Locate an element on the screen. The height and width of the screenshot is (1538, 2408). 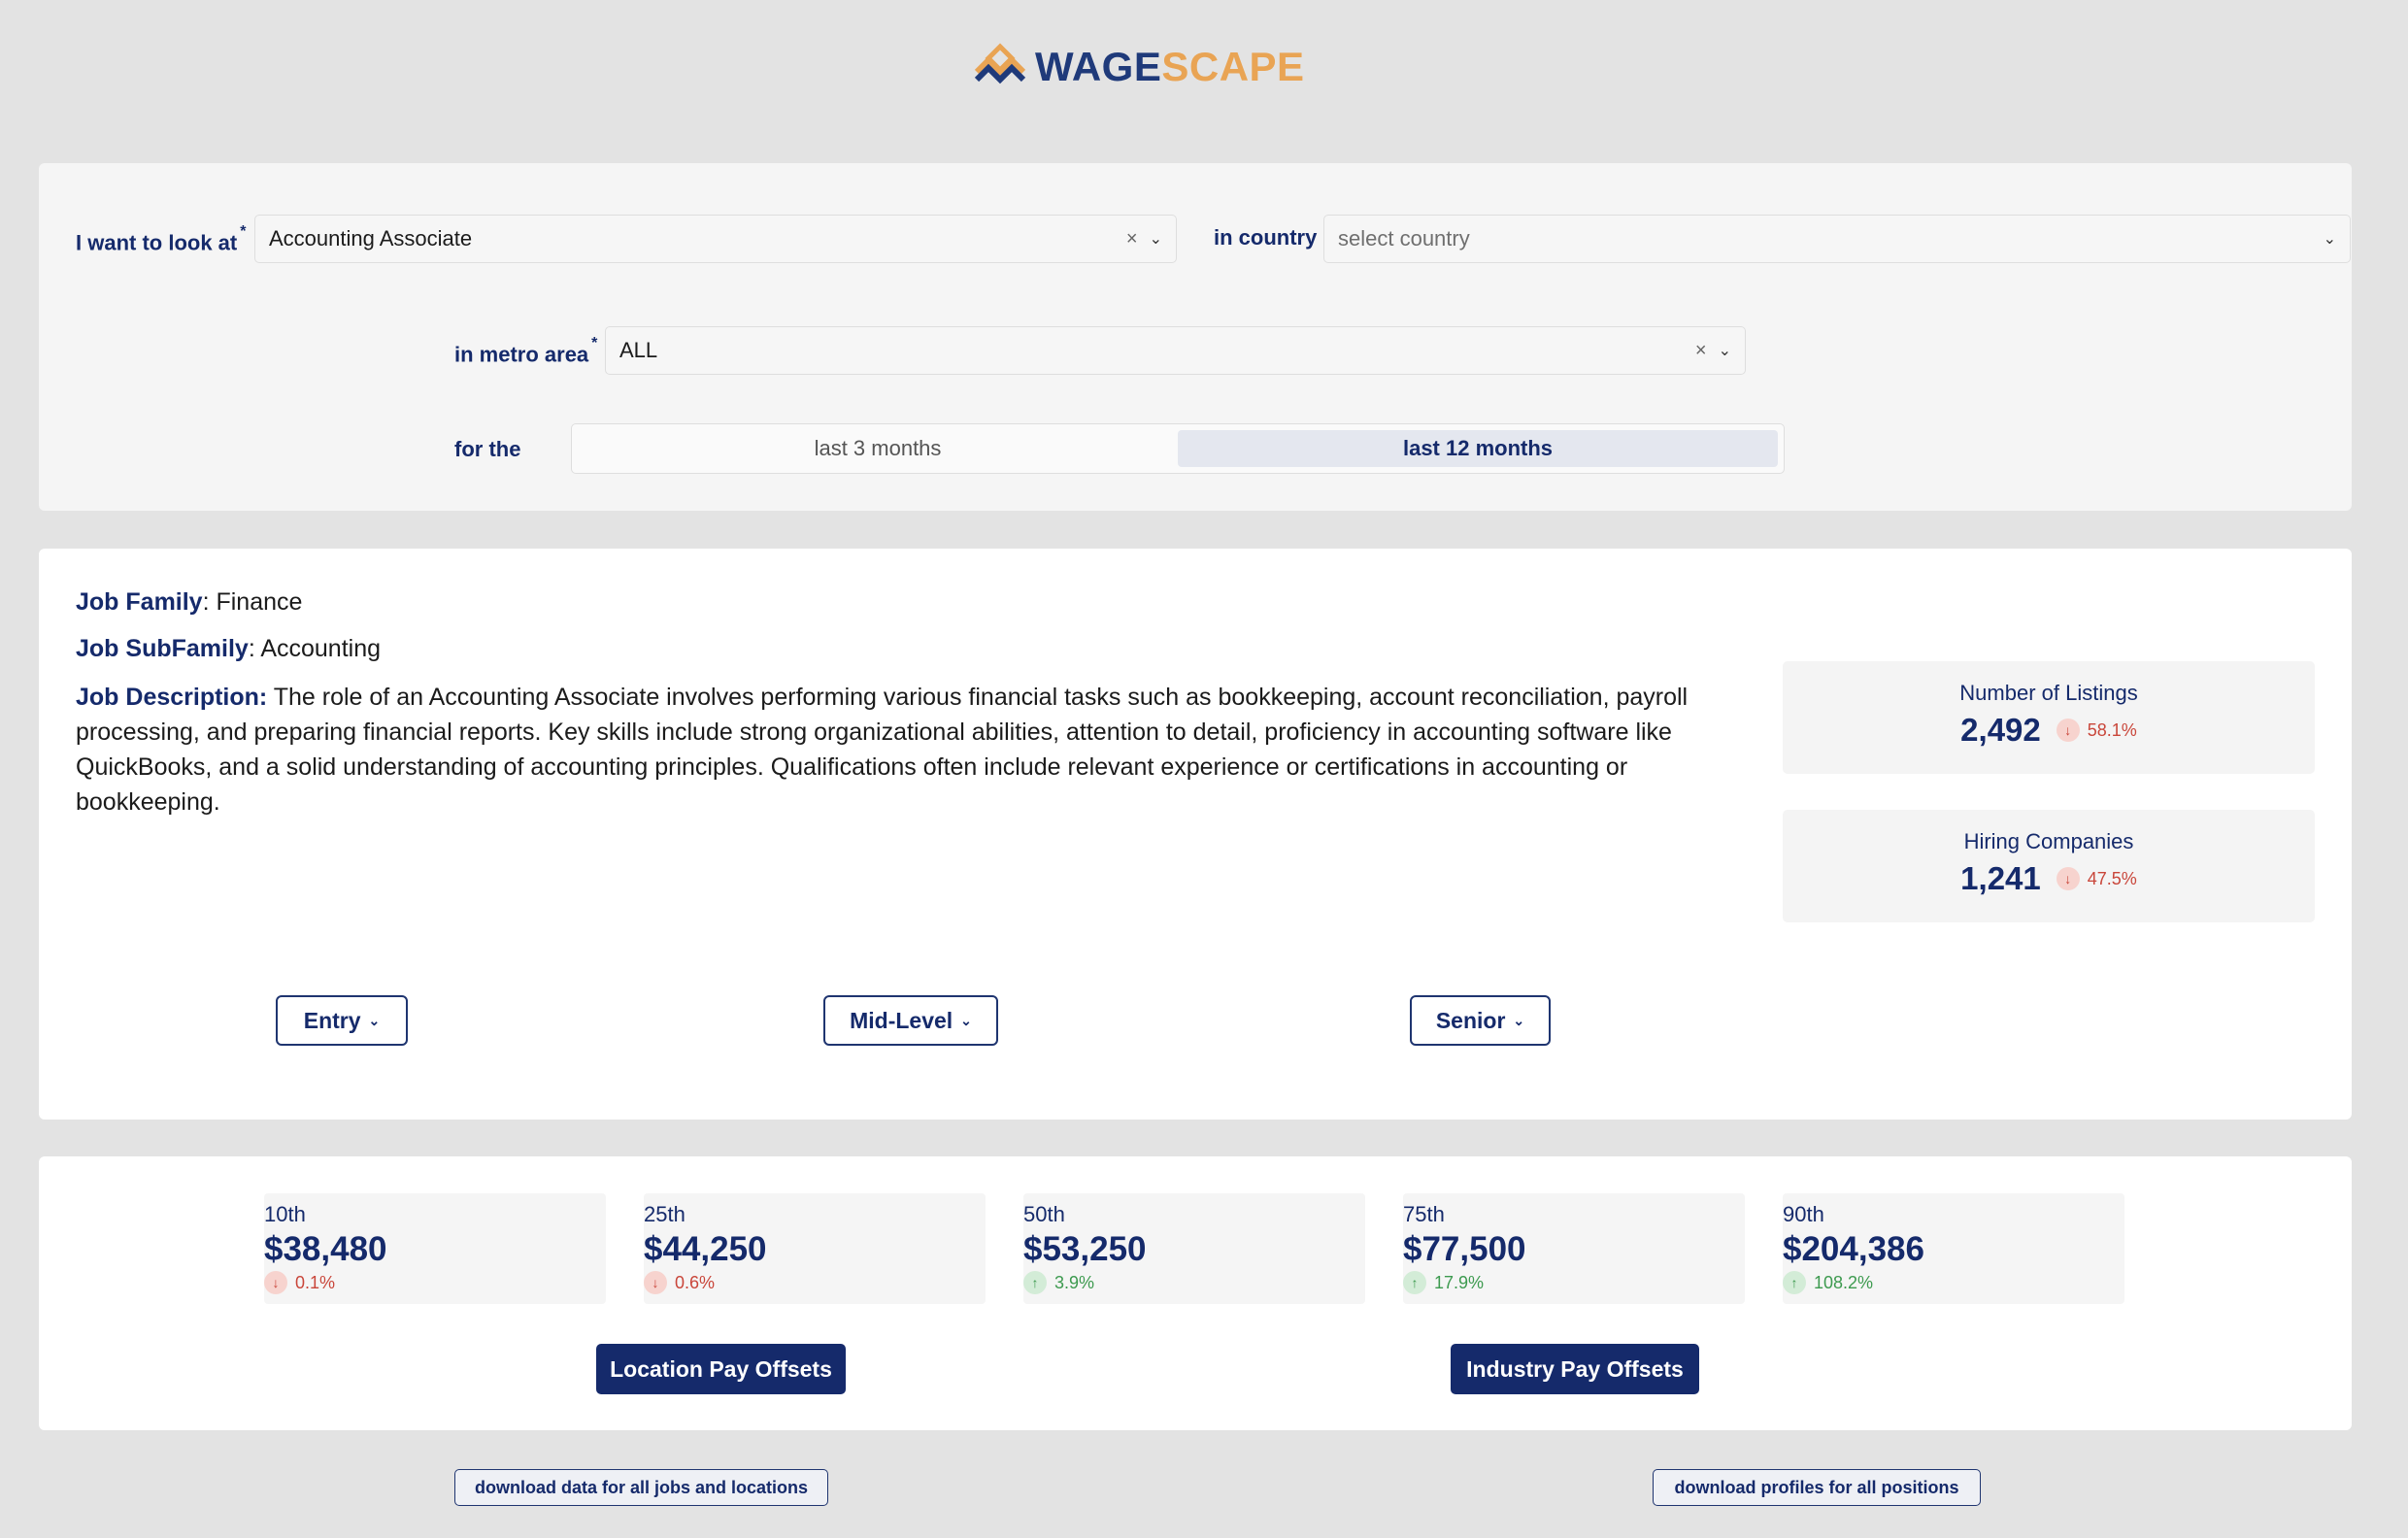
job-family: Job Family: Finance is located at coordinates (190, 602).